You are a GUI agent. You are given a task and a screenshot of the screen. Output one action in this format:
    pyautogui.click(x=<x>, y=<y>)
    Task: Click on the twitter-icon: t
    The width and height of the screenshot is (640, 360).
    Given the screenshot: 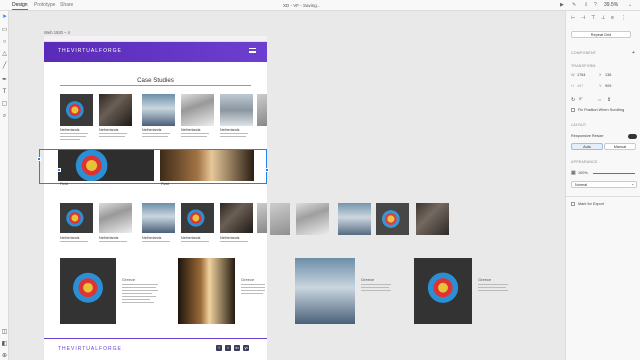 What is the action you would take?
    pyautogui.click(x=228, y=348)
    